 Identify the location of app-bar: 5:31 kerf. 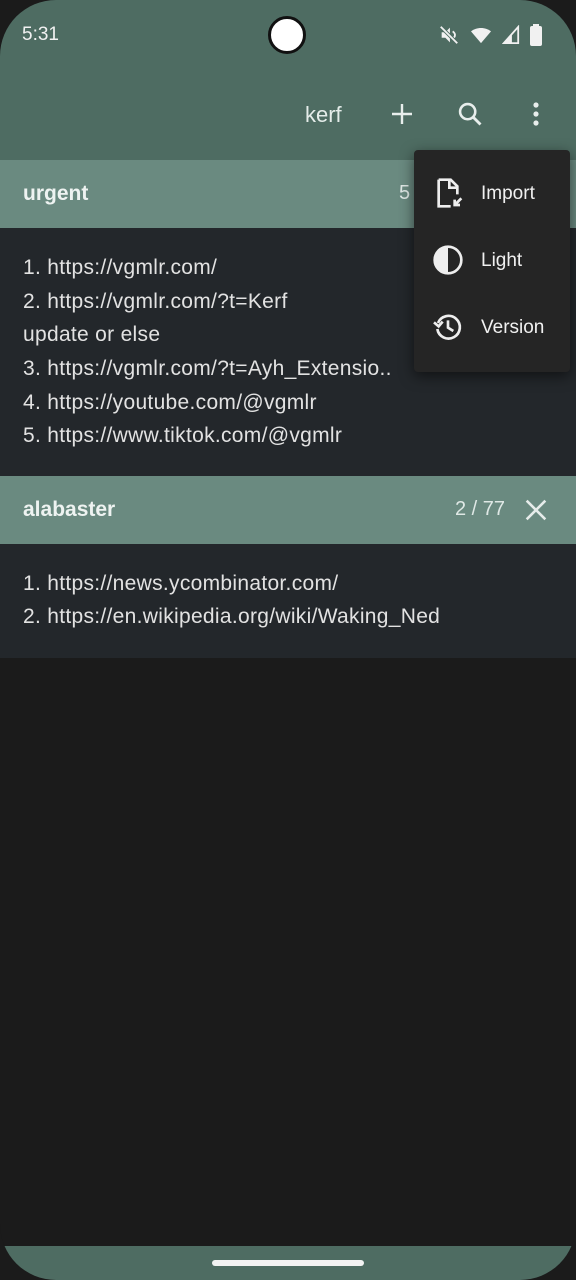
(288, 80).